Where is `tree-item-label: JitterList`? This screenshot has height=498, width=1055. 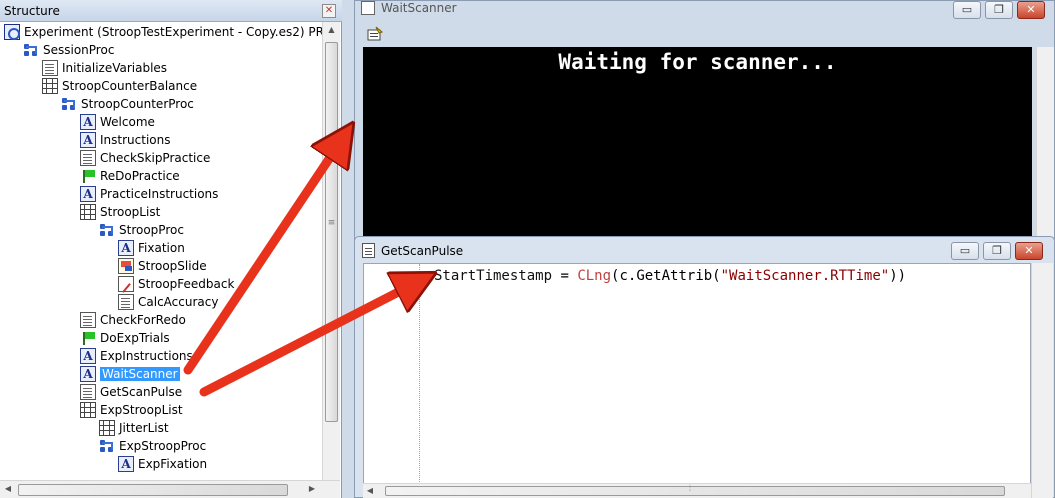 tree-item-label: JitterList is located at coordinates (144, 428).